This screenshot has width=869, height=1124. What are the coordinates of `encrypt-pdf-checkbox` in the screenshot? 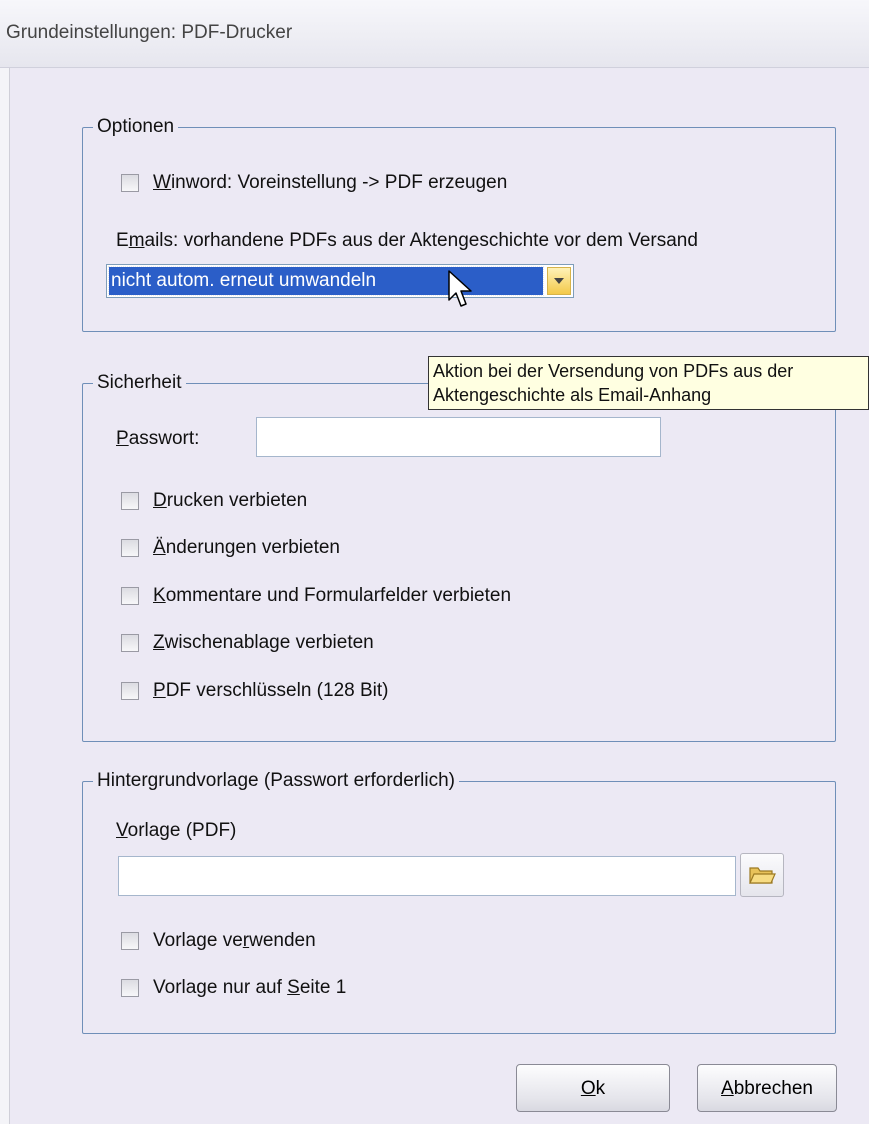 It's located at (130, 691).